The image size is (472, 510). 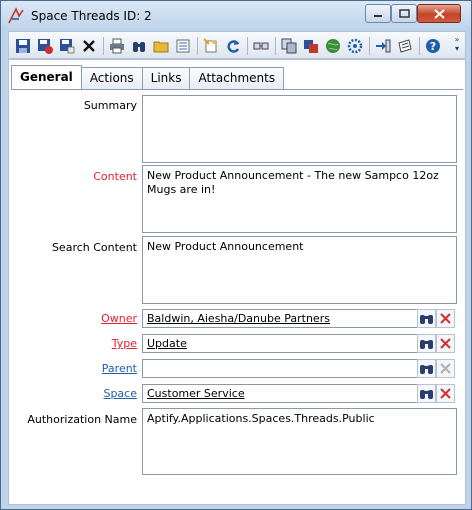 I want to click on maximize-button, so click(x=404, y=13).